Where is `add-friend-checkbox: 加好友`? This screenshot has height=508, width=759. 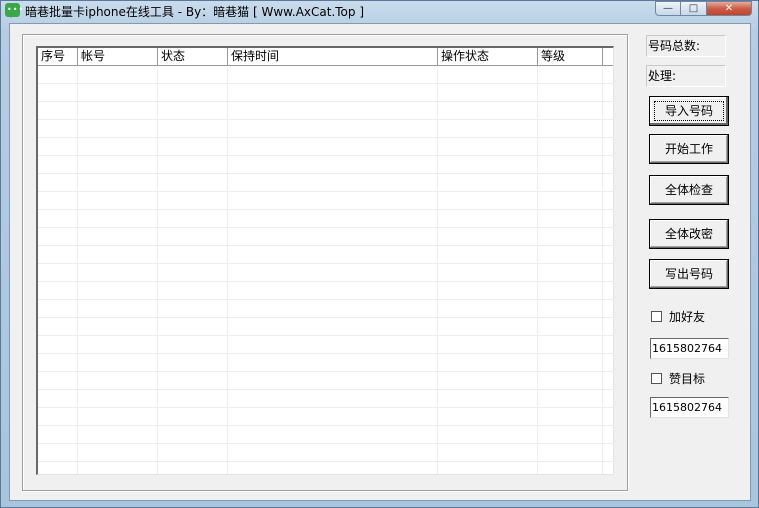 add-friend-checkbox: 加好友 is located at coordinates (678, 316).